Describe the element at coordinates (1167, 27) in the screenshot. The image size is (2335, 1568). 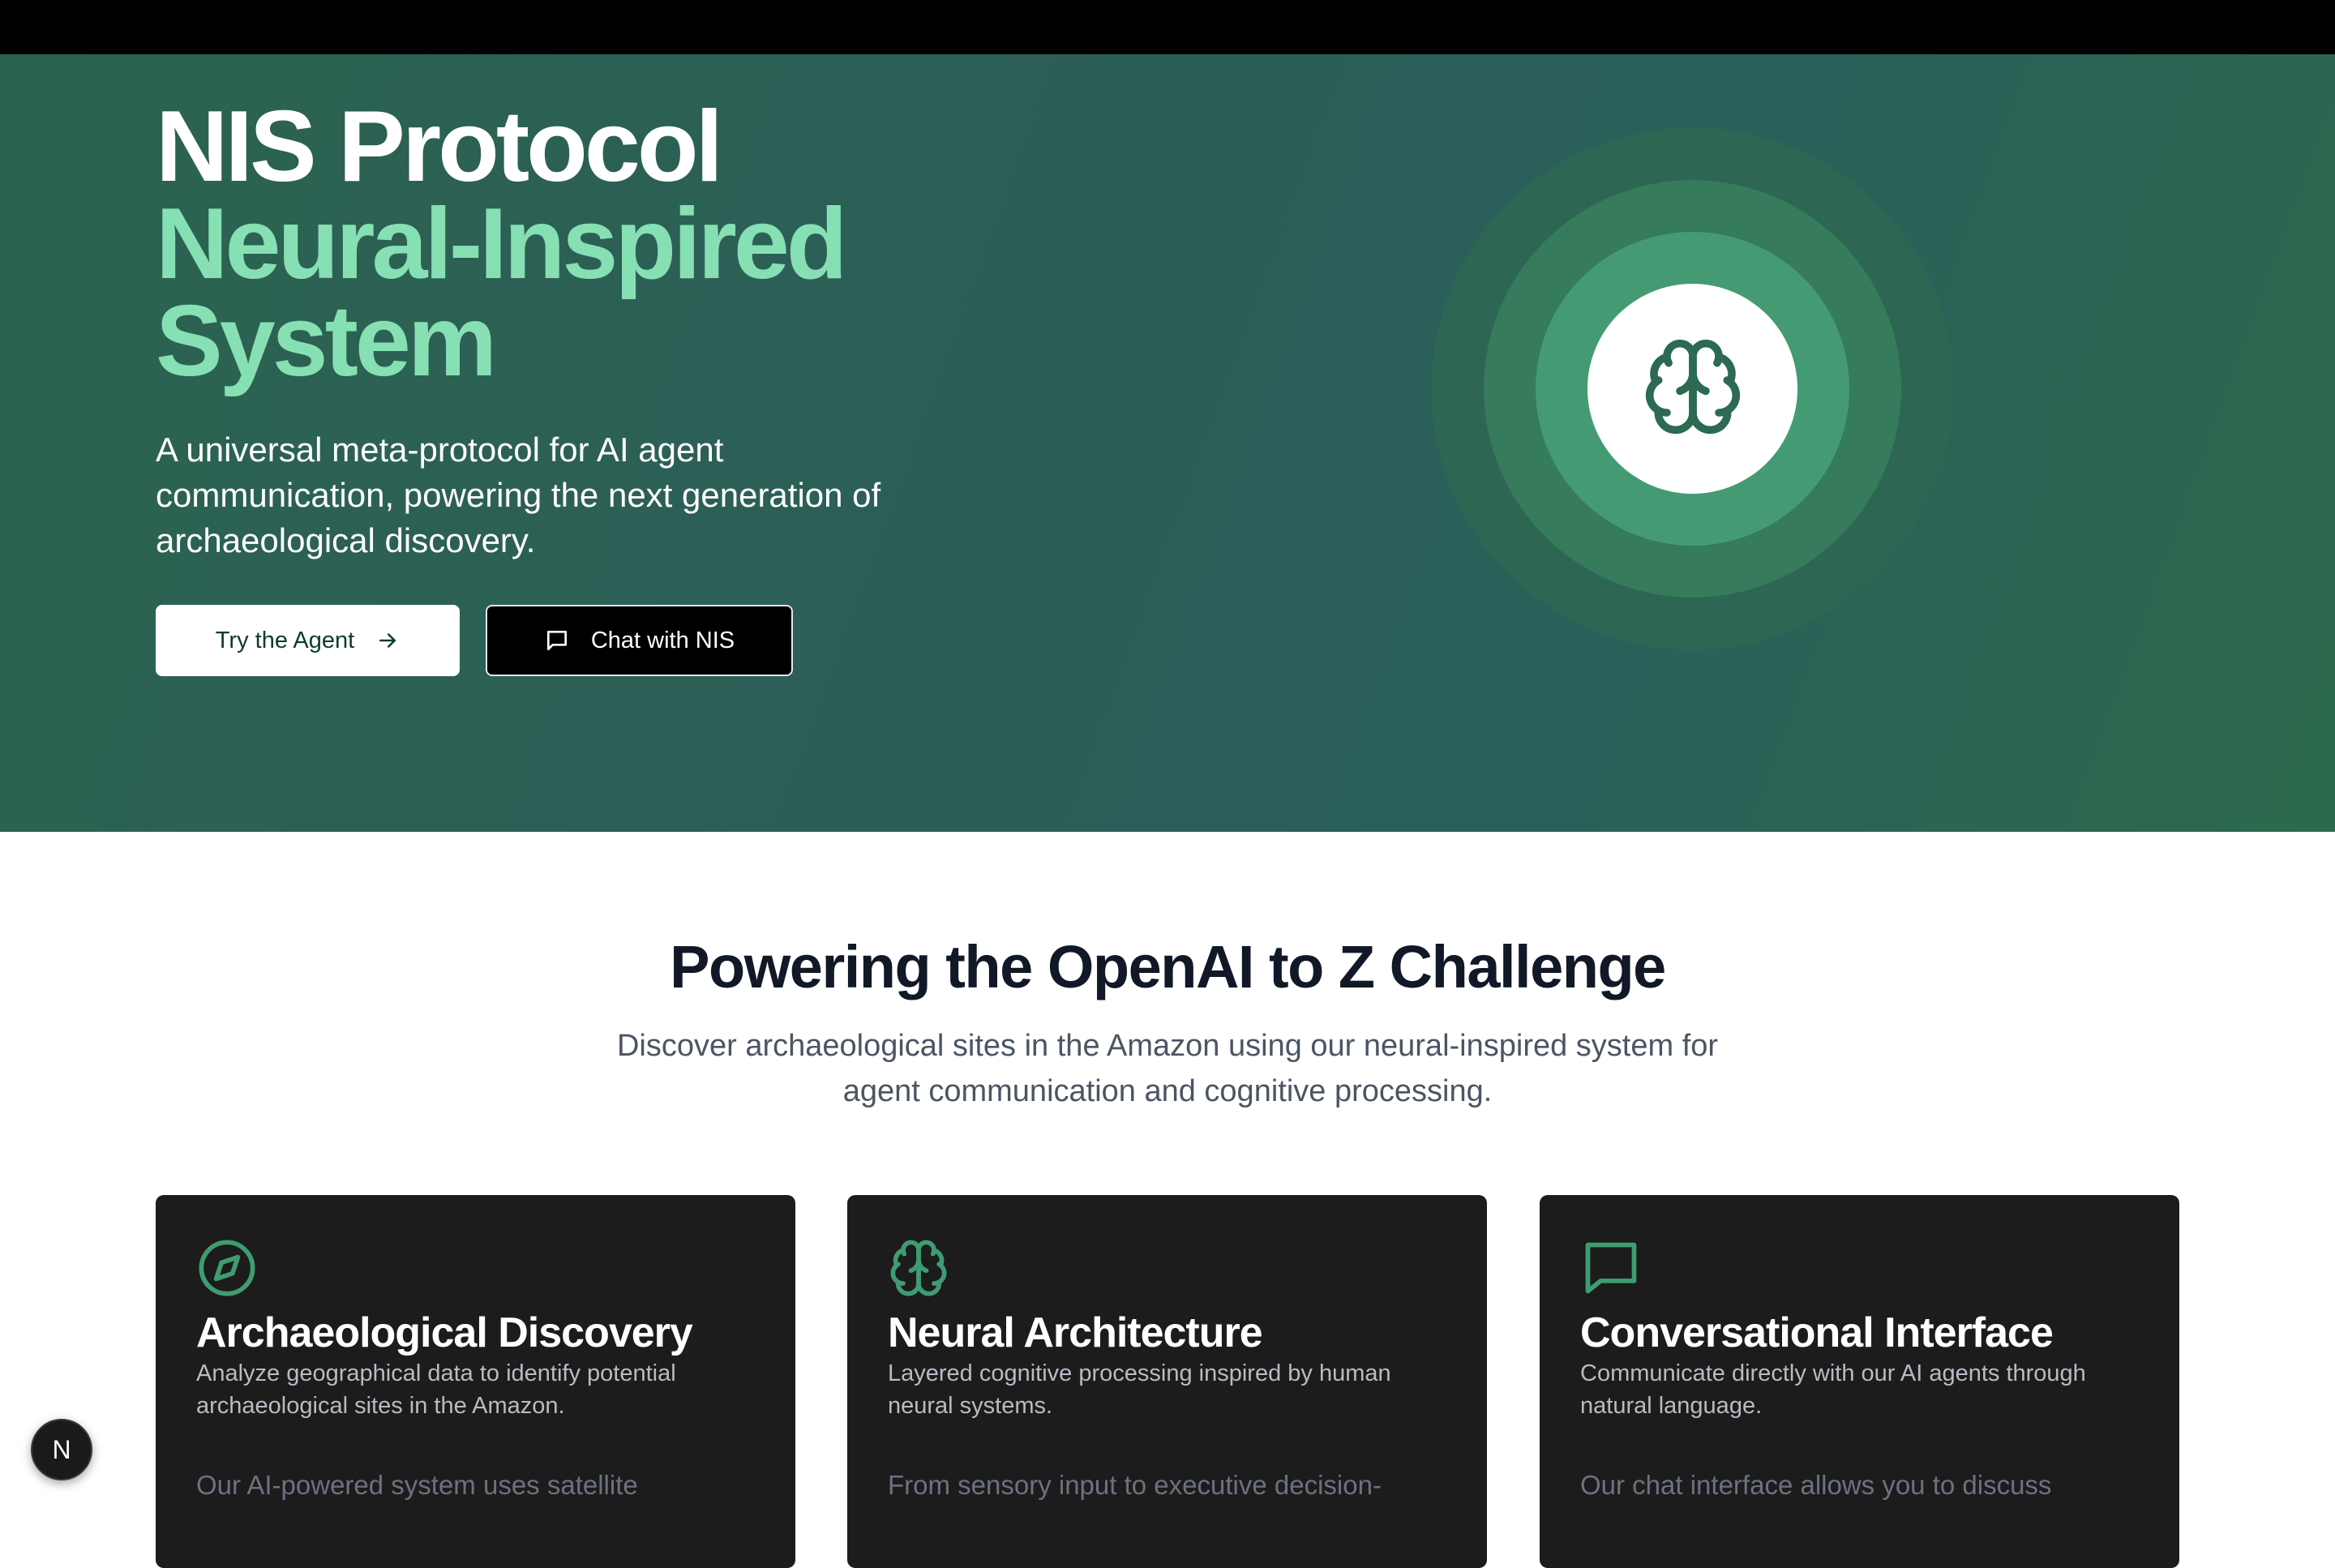
I see `top-black-bar` at that location.